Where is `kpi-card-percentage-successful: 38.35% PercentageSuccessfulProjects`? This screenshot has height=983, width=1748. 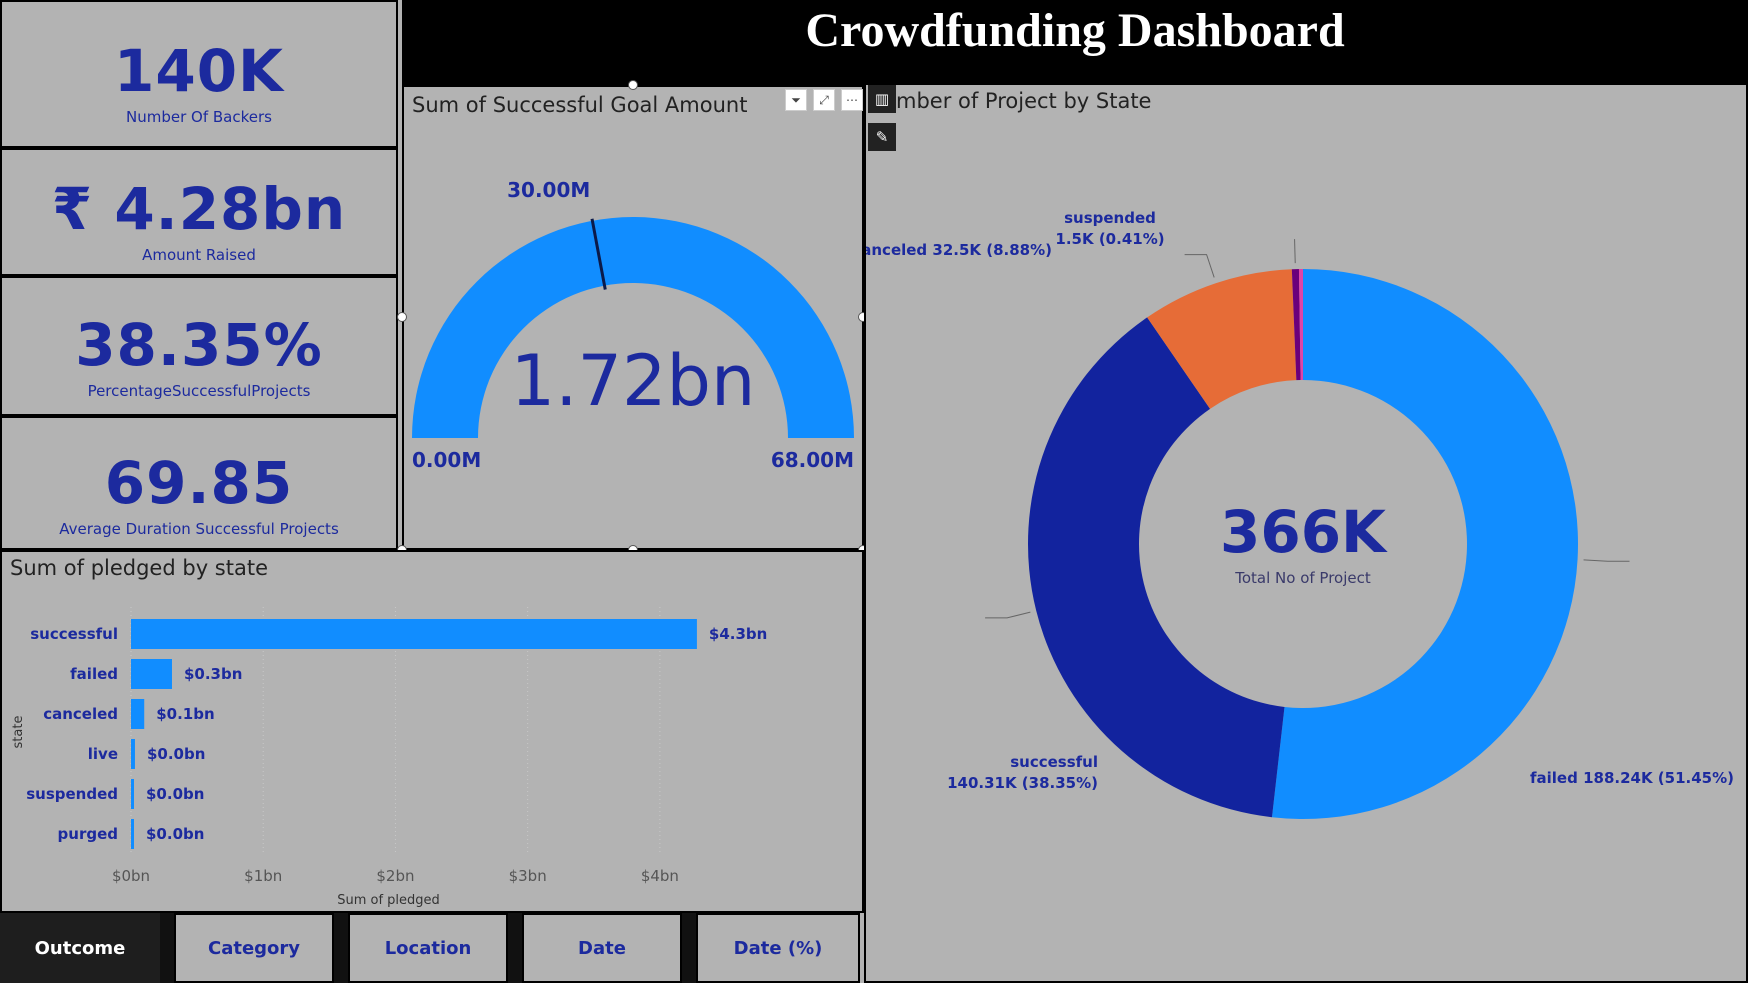 kpi-card-percentage-successful: 38.35% PercentageSuccessfulProjects is located at coordinates (199, 346).